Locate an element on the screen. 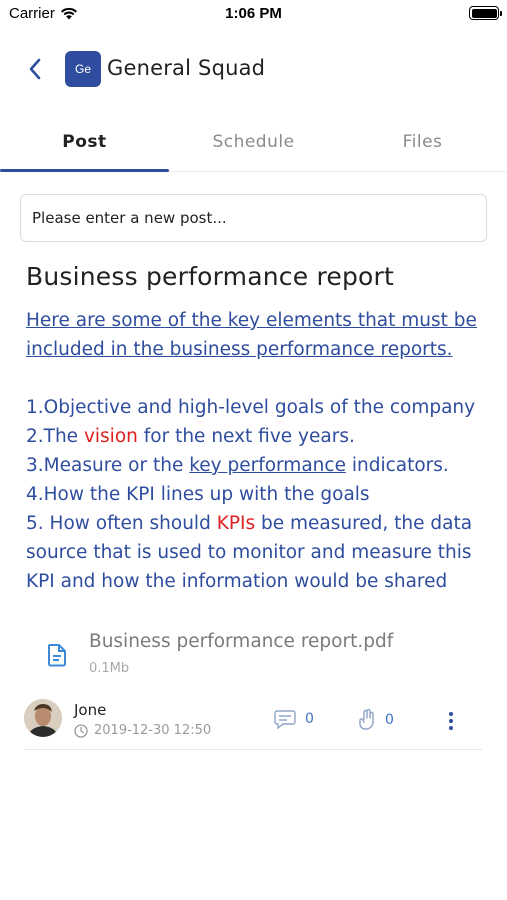  header: Ge General Squad is located at coordinates (253, 70).